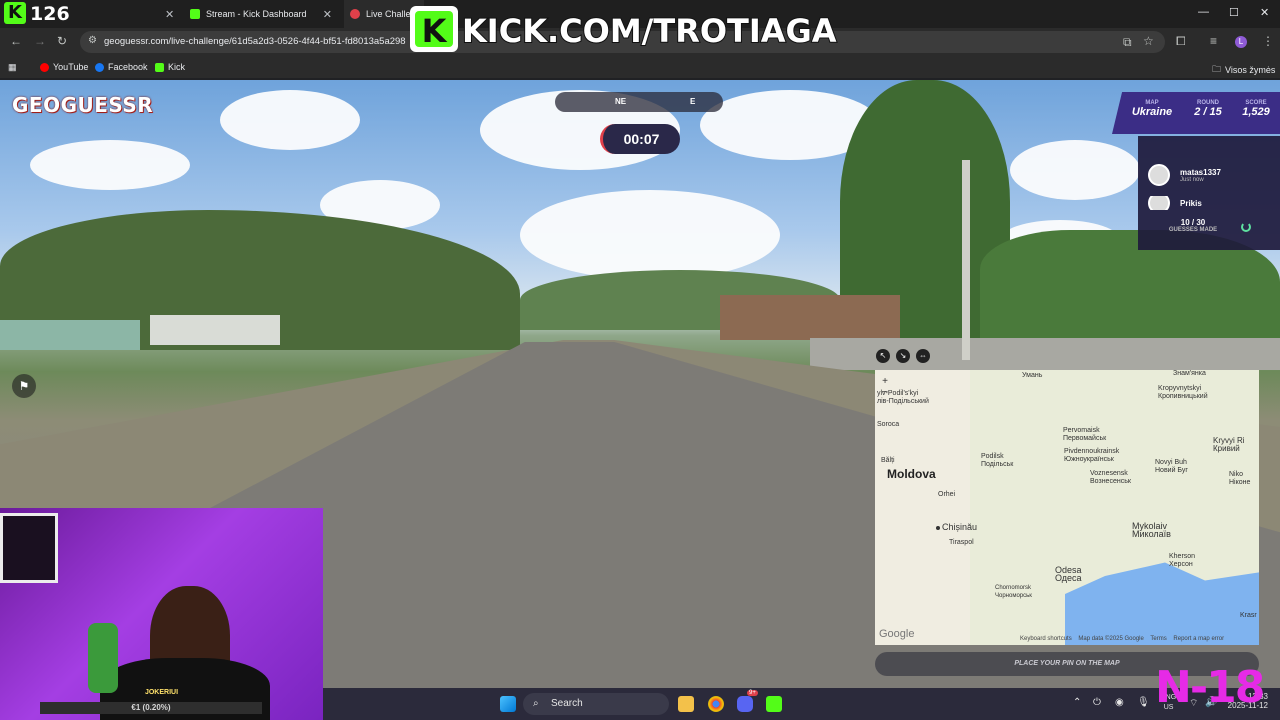 This screenshot has width=1280, height=720. What do you see at coordinates (15, 13) in the screenshot?
I see `kick-logo-icon: K` at bounding box center [15, 13].